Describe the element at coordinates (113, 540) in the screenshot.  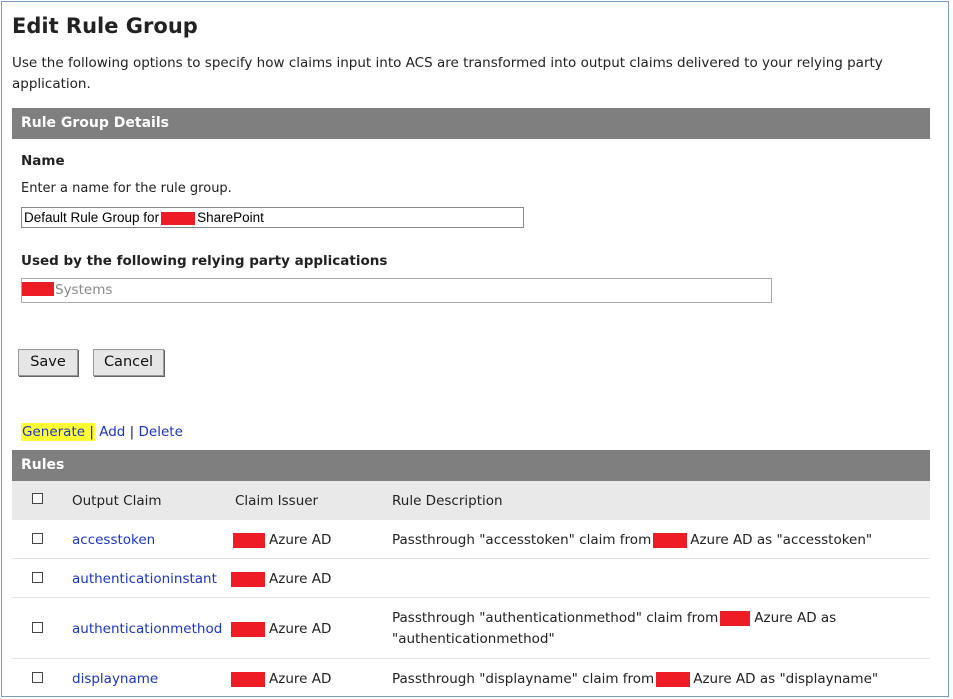
I see `output-claim-link: accesstoken` at that location.